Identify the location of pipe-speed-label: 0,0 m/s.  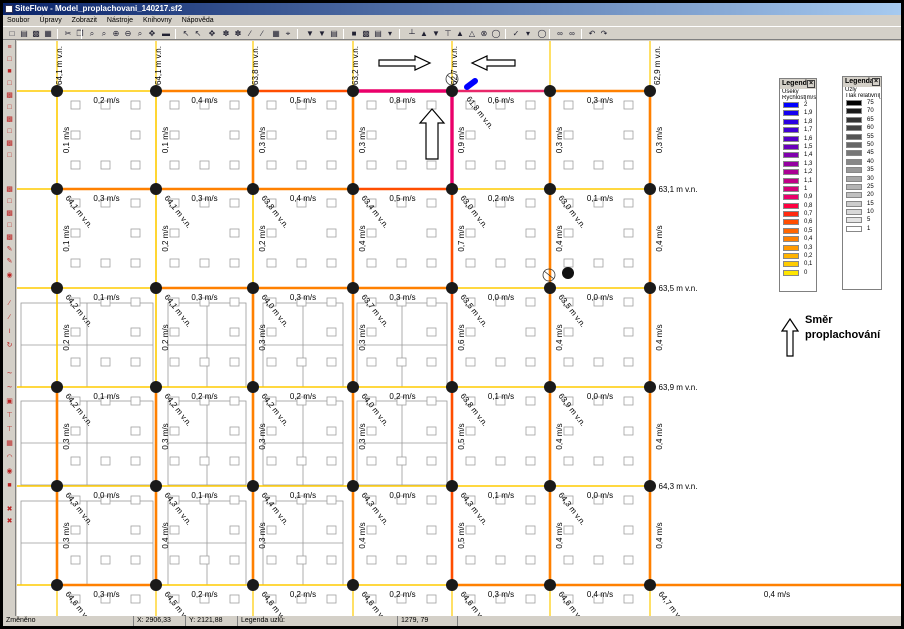
(501, 297).